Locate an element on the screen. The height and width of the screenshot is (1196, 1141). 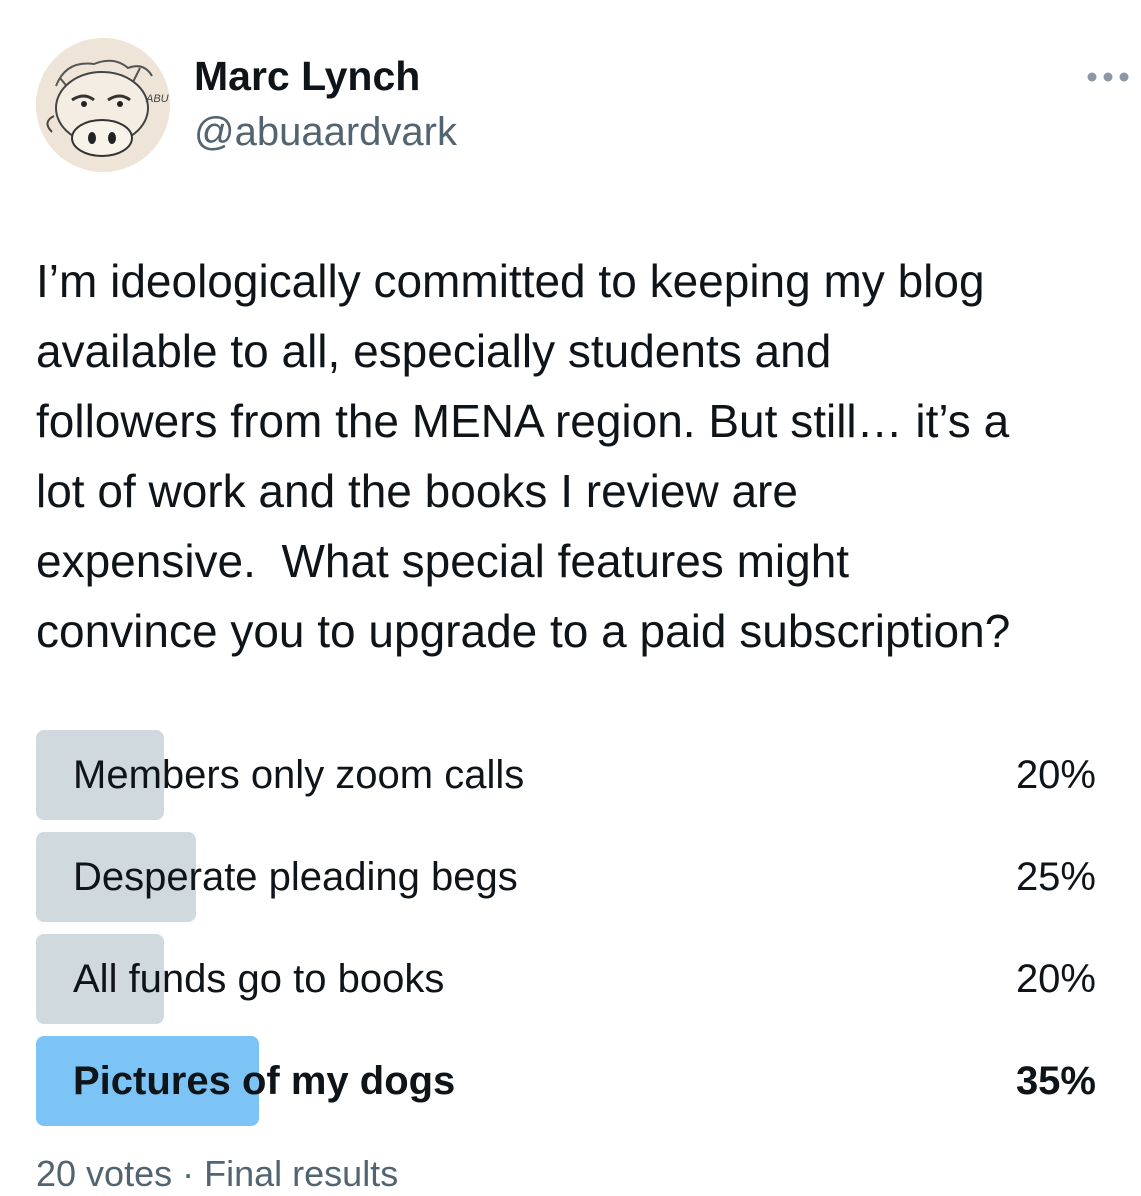
poll-option-label: Members only zoom calls is located at coordinates (299, 775).